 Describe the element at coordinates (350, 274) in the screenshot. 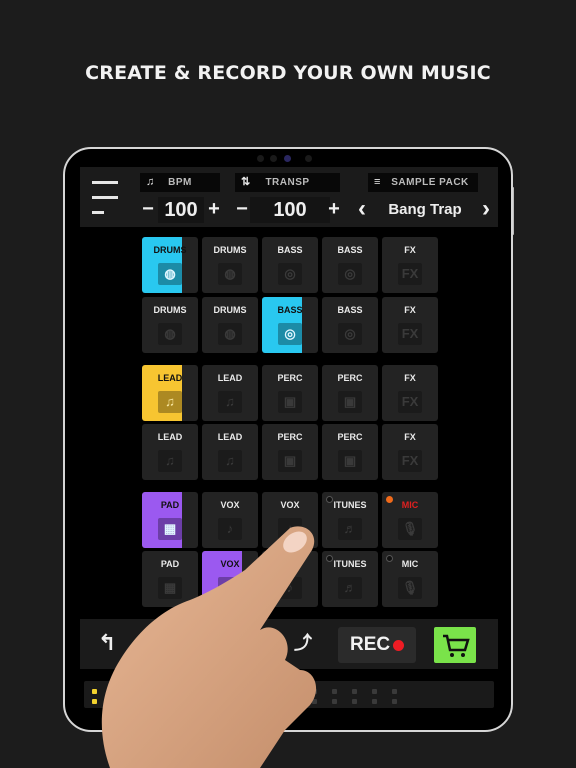

I see `speaker-icon: ◎` at that location.